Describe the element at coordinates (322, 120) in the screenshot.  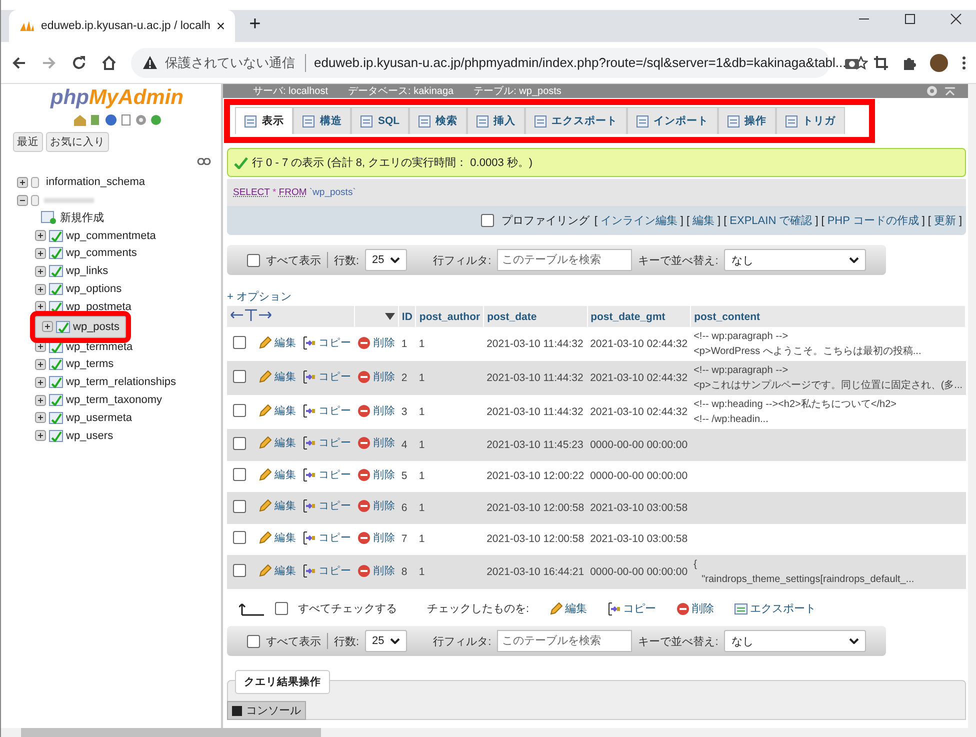
I see `tab: 構造` at that location.